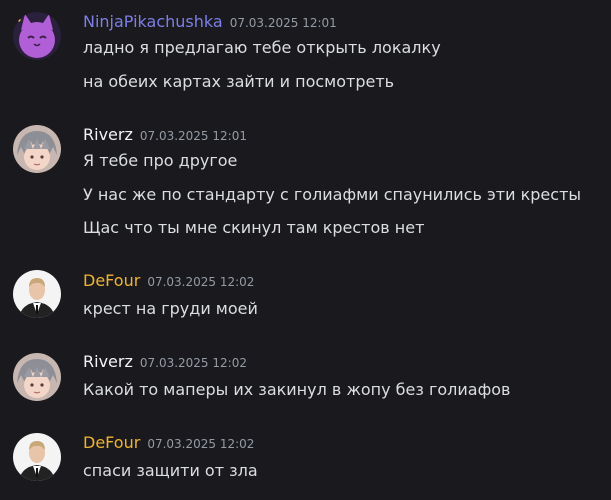 This screenshot has width=611, height=500. I want to click on message-text: на обеих картах зайти и посмотреть, so click(239, 81).